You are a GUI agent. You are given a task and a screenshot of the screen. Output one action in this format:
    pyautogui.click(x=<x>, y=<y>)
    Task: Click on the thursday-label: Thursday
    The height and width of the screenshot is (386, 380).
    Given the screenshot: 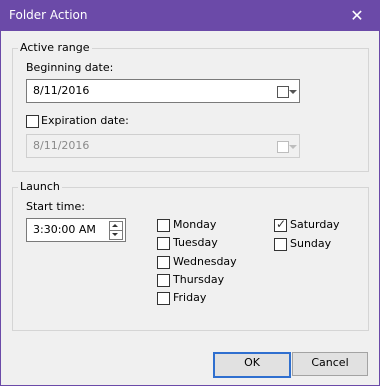 What is the action you would take?
    pyautogui.click(x=199, y=279)
    